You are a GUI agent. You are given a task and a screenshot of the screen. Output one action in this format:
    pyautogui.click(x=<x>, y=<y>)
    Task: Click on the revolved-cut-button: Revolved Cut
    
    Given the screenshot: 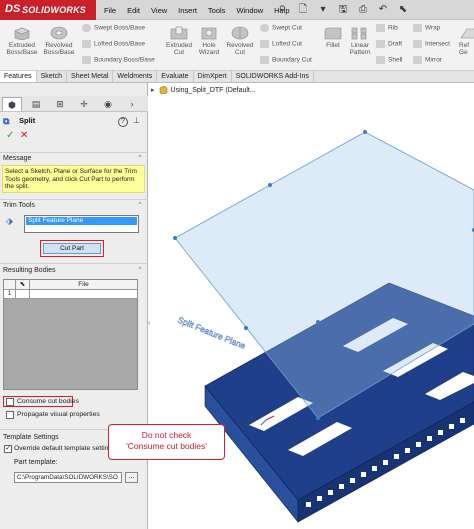 What is the action you would take?
    pyautogui.click(x=240, y=41)
    